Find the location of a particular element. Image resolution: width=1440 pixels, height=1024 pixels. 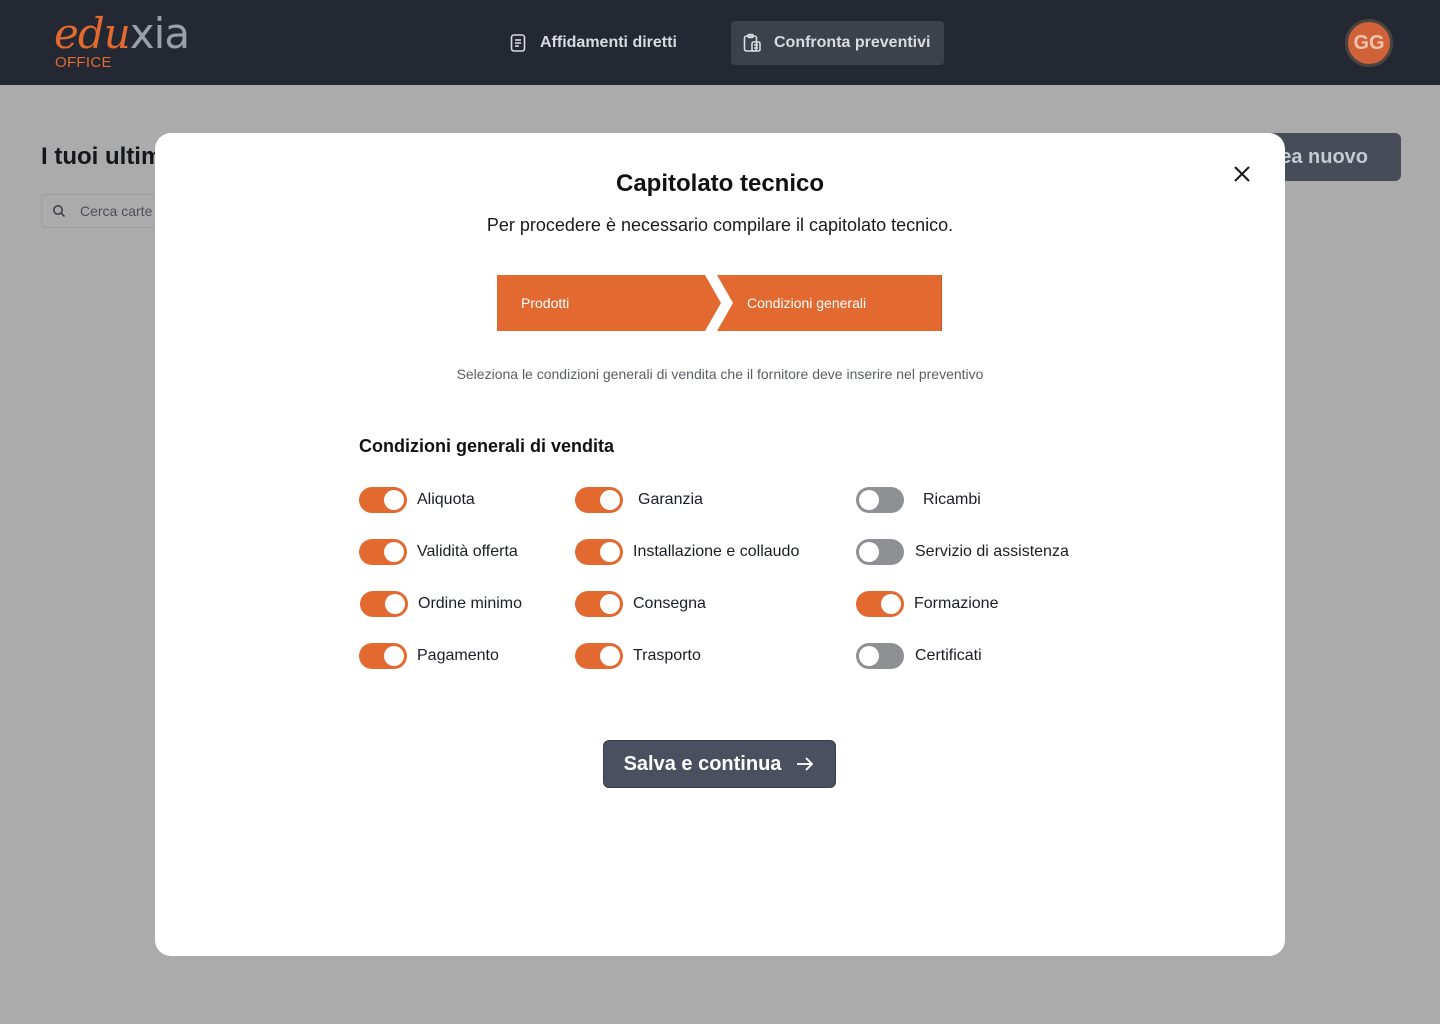

condition-label: Garanzia is located at coordinates (670, 499).